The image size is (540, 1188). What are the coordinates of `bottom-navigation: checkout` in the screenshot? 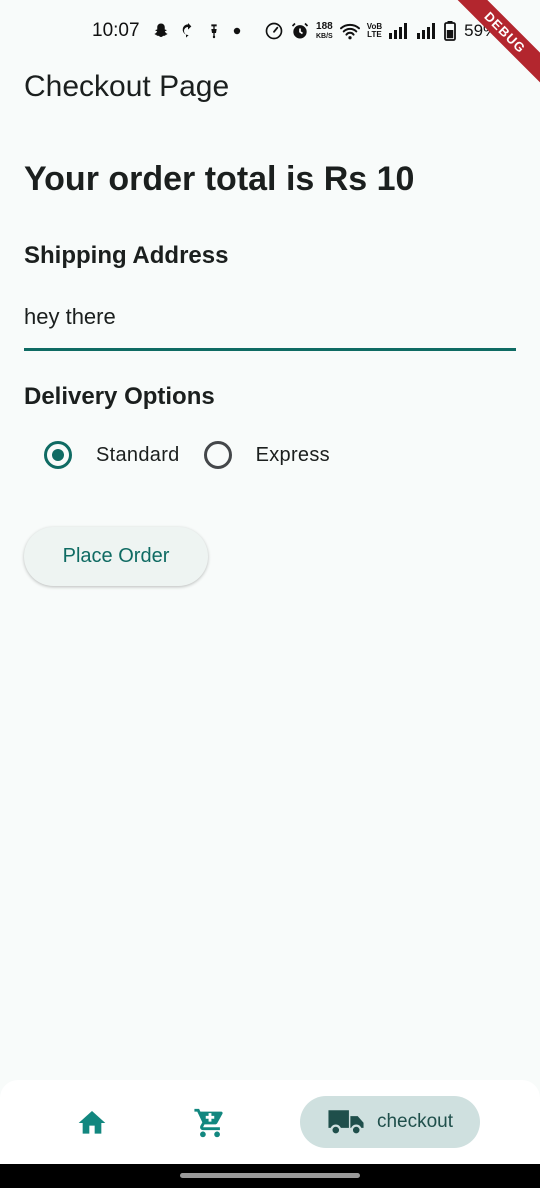 It's located at (270, 1122).